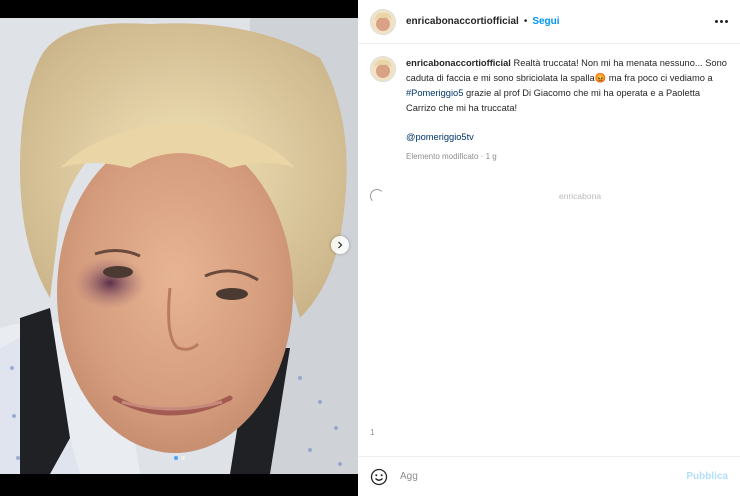  Describe the element at coordinates (451, 156) in the screenshot. I see `post-meta: Elemento modificato · 1 g` at that location.